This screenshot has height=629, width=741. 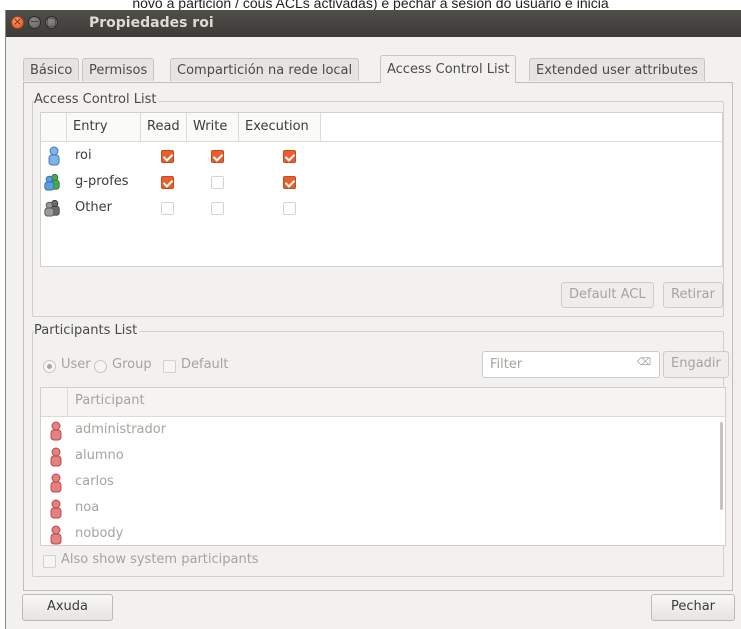 I want to click on acl-entry-name: g-profes, so click(x=102, y=181).